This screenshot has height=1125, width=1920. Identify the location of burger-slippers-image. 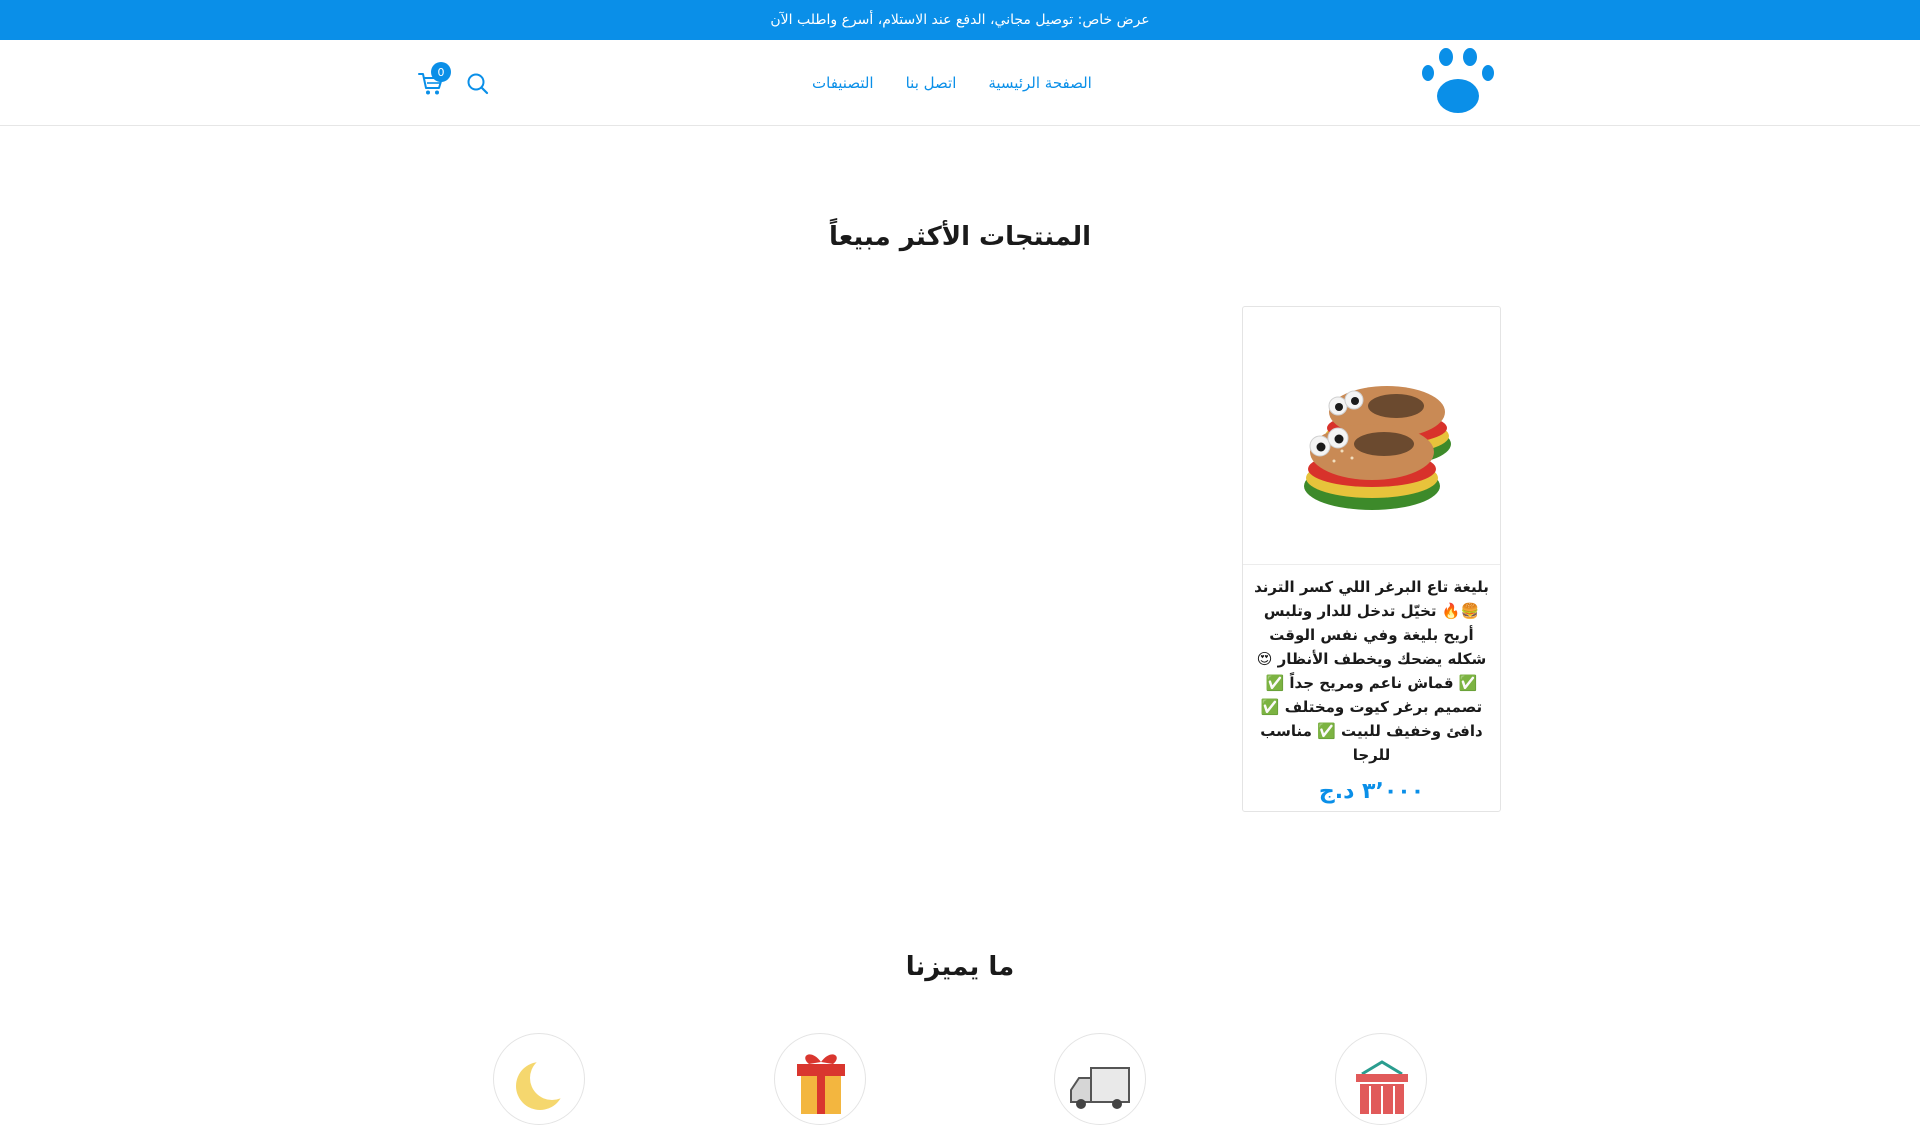
(1377, 447).